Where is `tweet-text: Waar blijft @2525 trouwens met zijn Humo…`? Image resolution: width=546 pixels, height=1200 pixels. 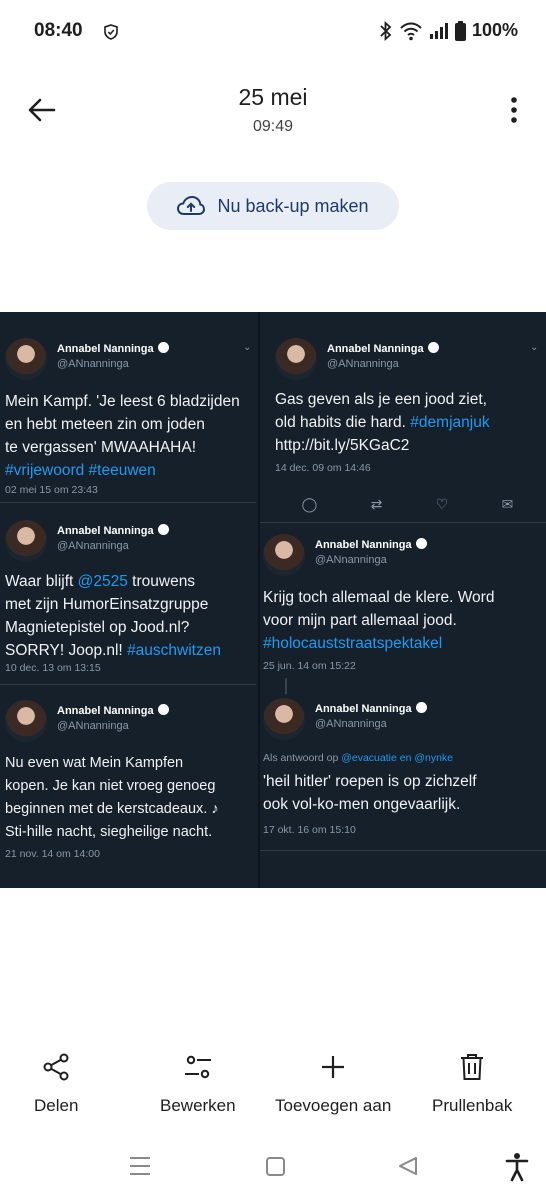 tweet-text: Waar blijft @2525 trouwens met zijn Humo… is located at coordinates (113, 616).